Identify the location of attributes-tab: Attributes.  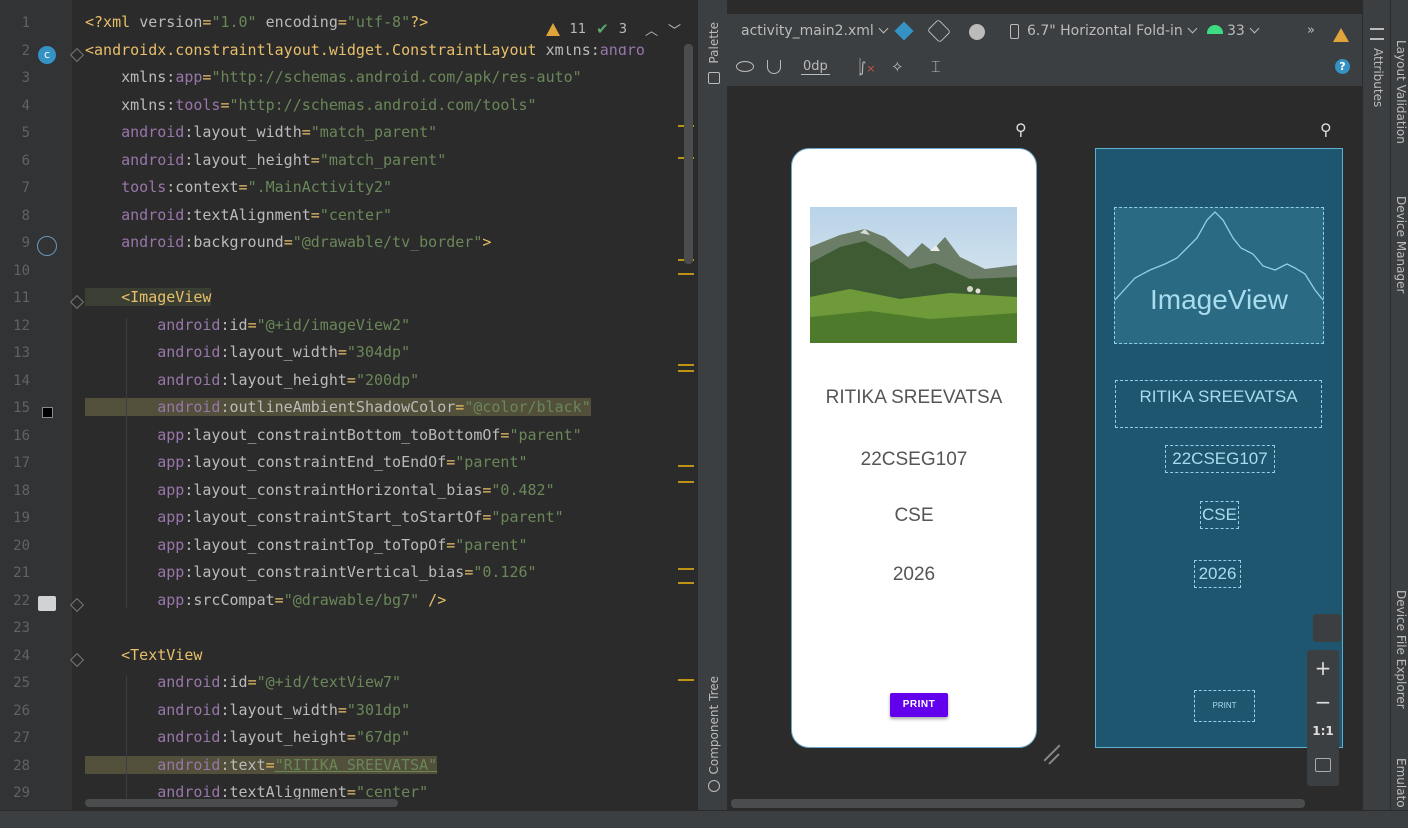
(1378, 77).